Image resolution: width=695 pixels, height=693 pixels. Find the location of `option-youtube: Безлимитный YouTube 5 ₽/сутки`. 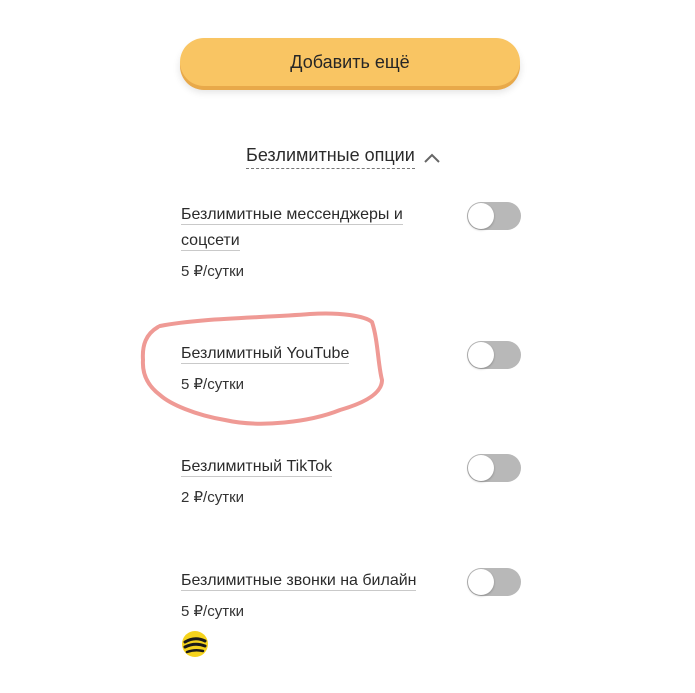

option-youtube: Безлимитный YouTube 5 ₽/сутки is located at coordinates (351, 367).